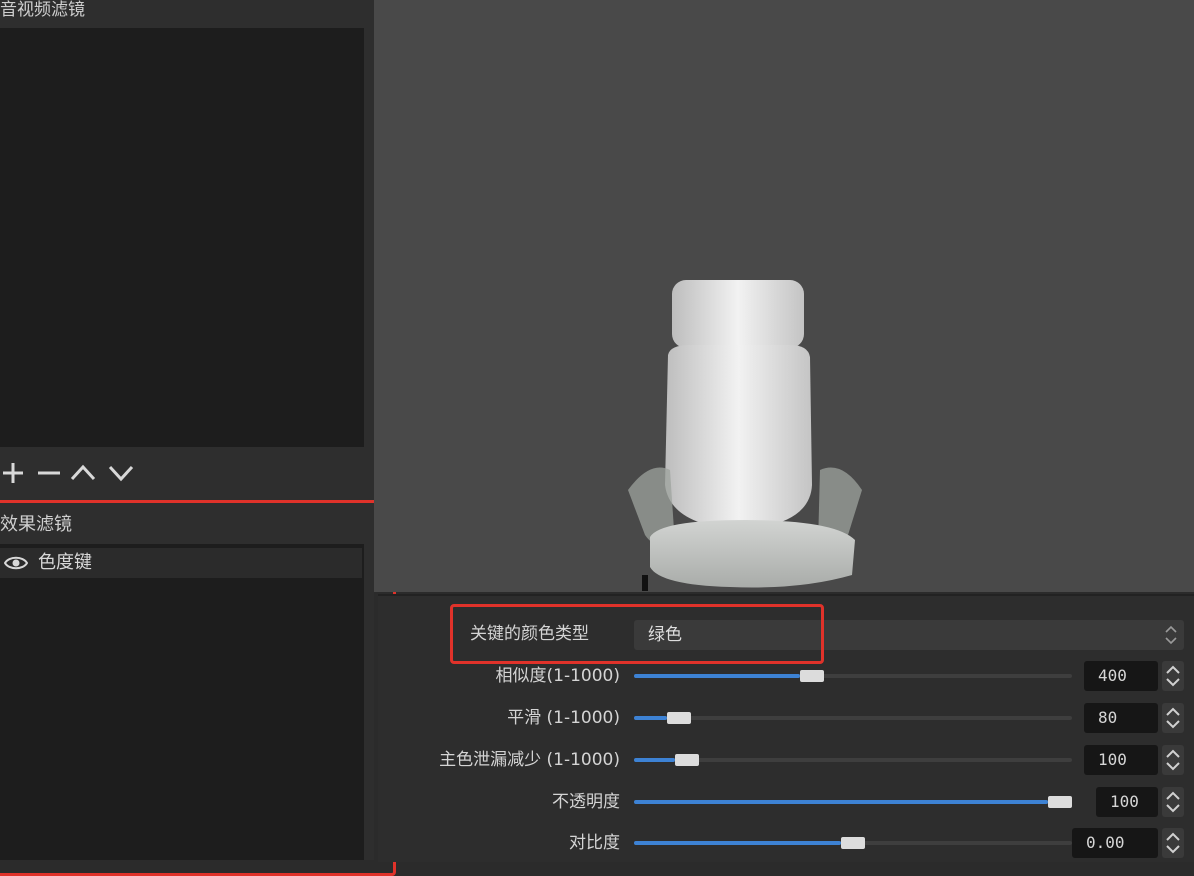  I want to click on highlight-box-effect-filters, so click(198, 688).